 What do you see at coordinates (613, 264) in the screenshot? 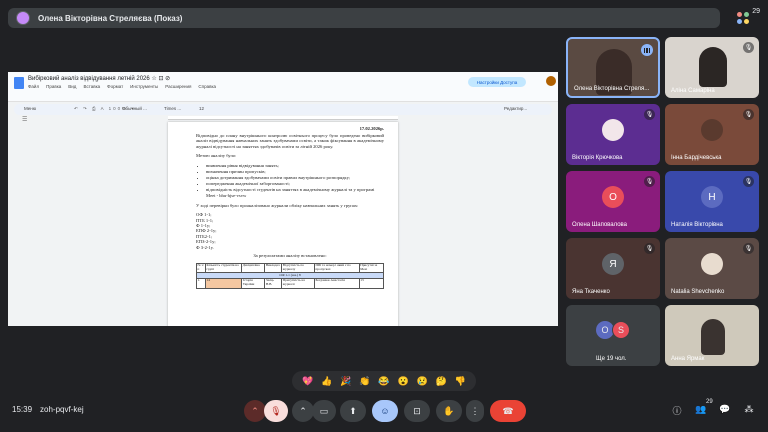
I see `participant-avatar: Я` at bounding box center [613, 264].